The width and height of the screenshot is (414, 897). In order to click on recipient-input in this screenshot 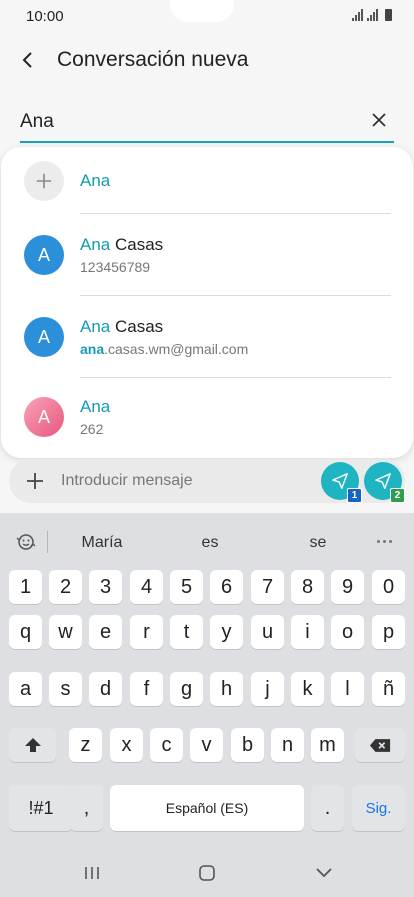, I will do `click(185, 122)`.